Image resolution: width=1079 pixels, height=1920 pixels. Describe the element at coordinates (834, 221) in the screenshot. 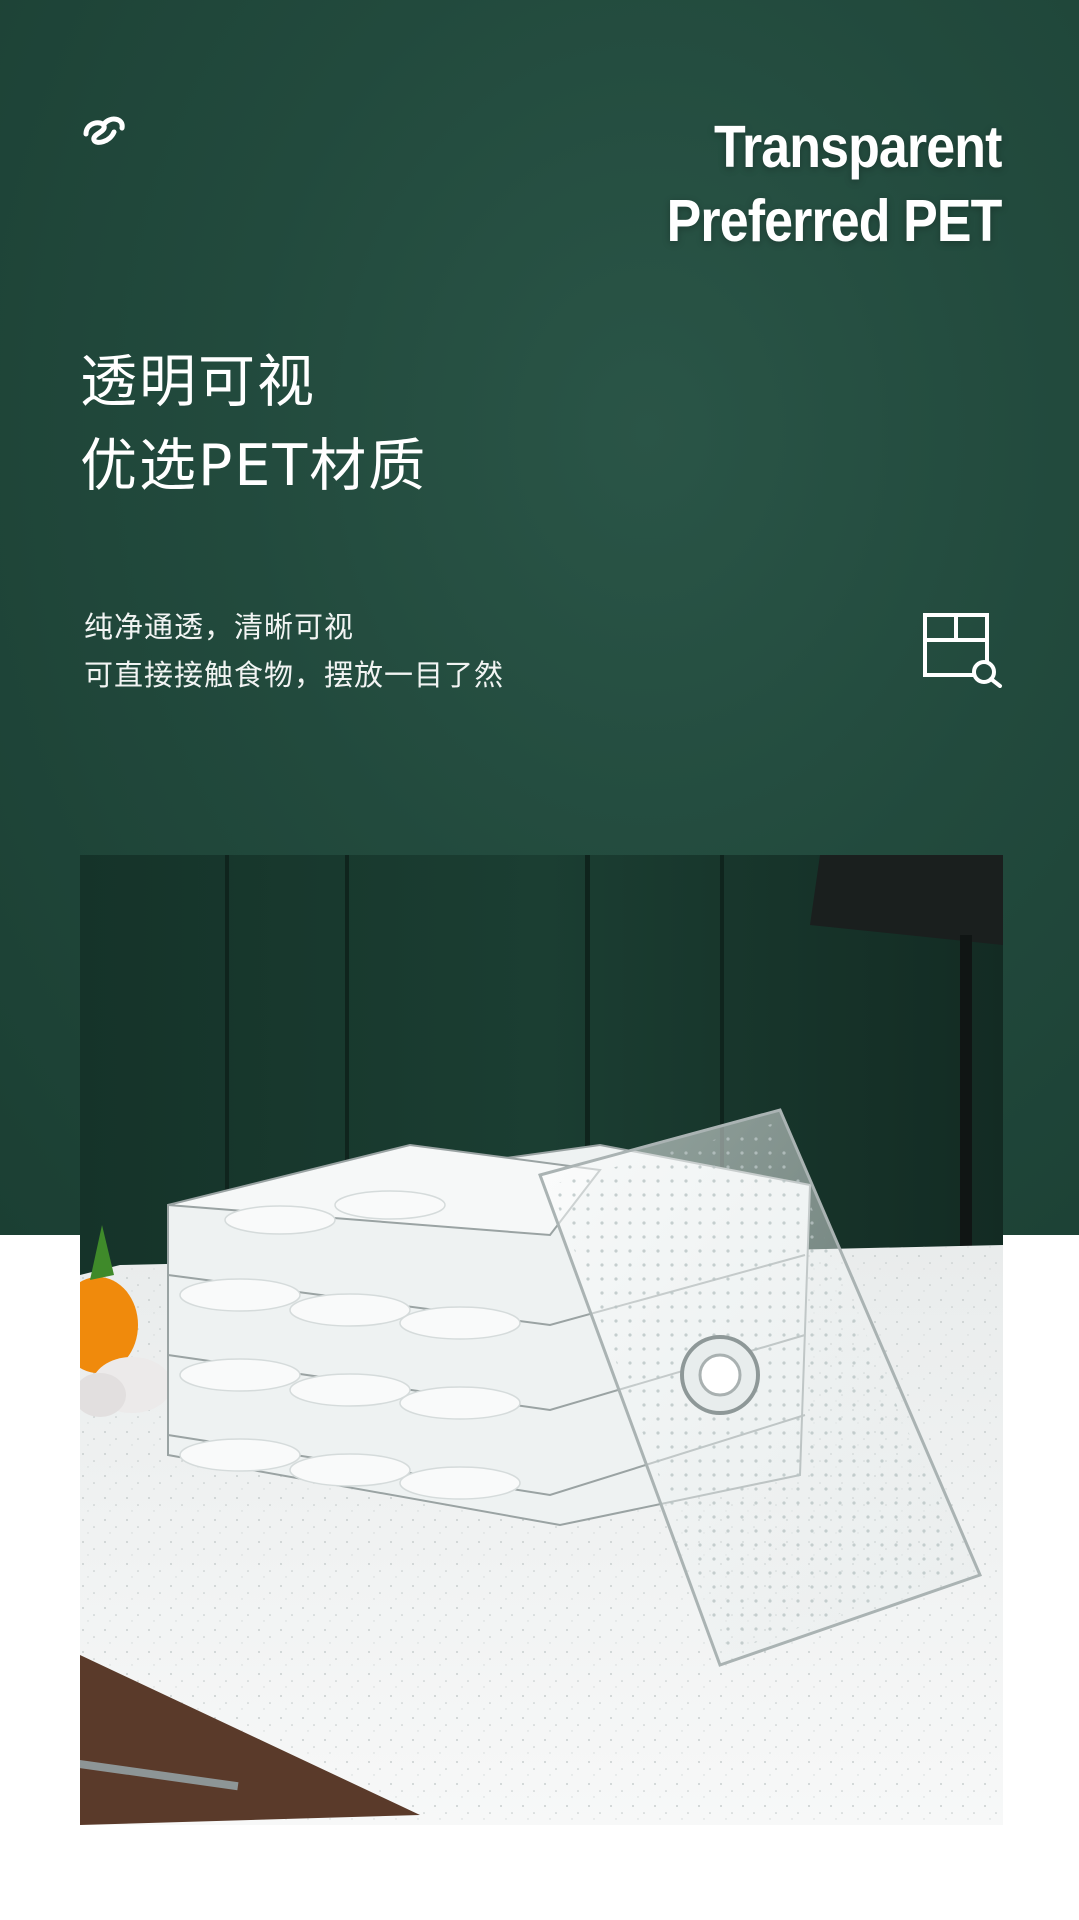

I see `english-title-line-2: Preferred PET` at that location.